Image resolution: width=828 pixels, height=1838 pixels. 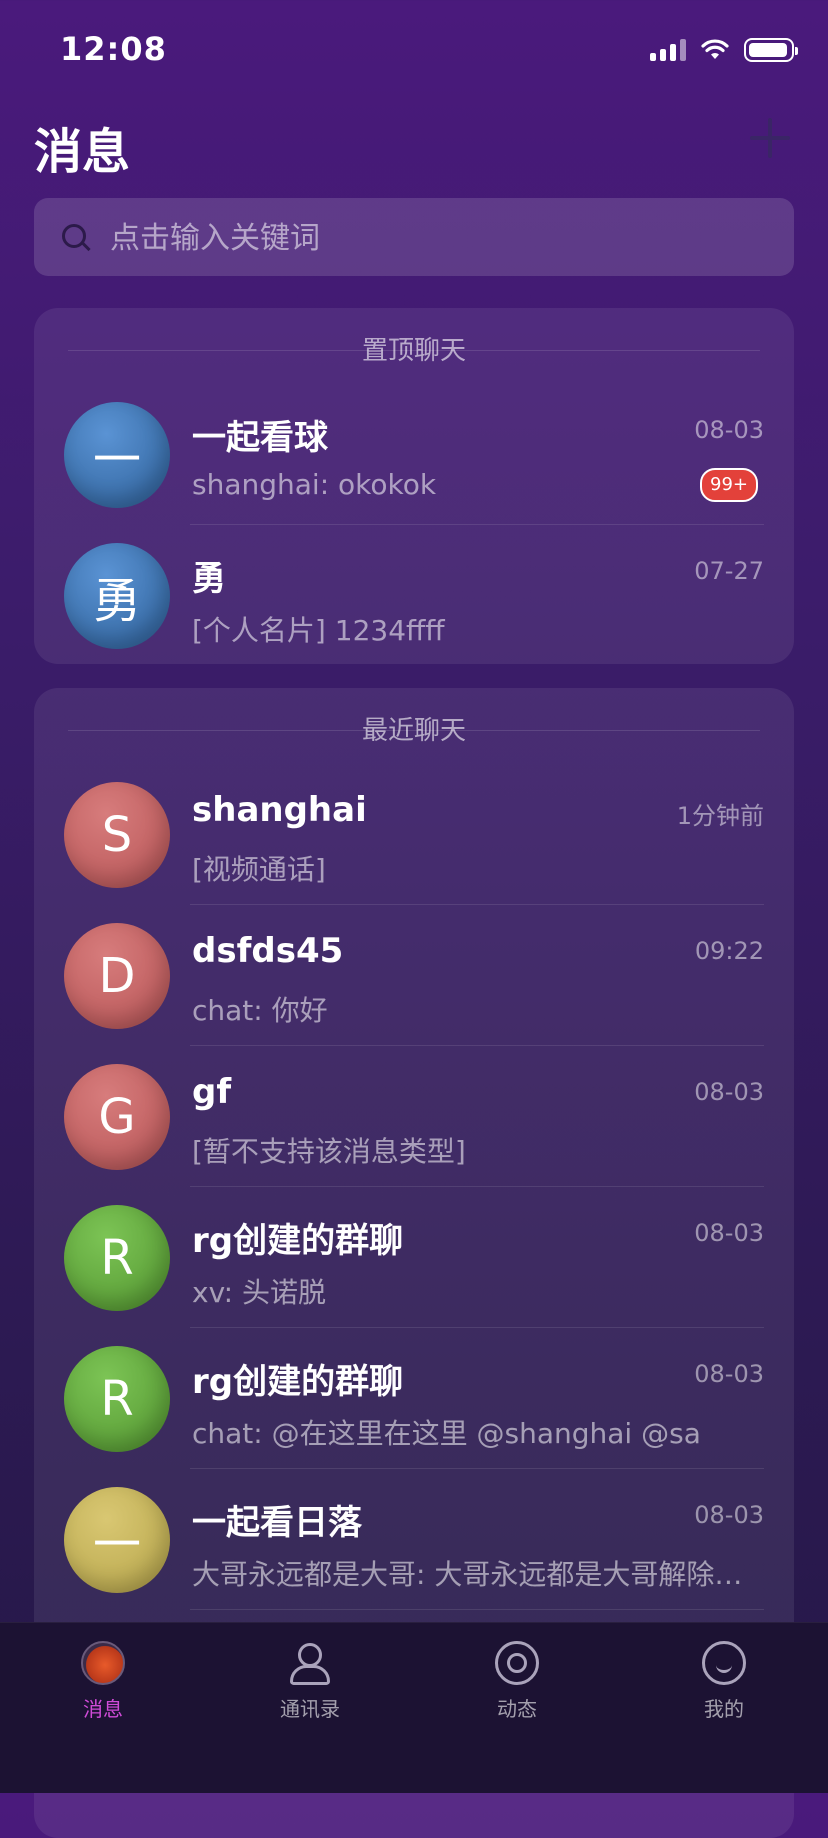 What do you see at coordinates (414, 1707) in the screenshot?
I see `tab-bar: 消息 通讯录 动态 我的` at bounding box center [414, 1707].